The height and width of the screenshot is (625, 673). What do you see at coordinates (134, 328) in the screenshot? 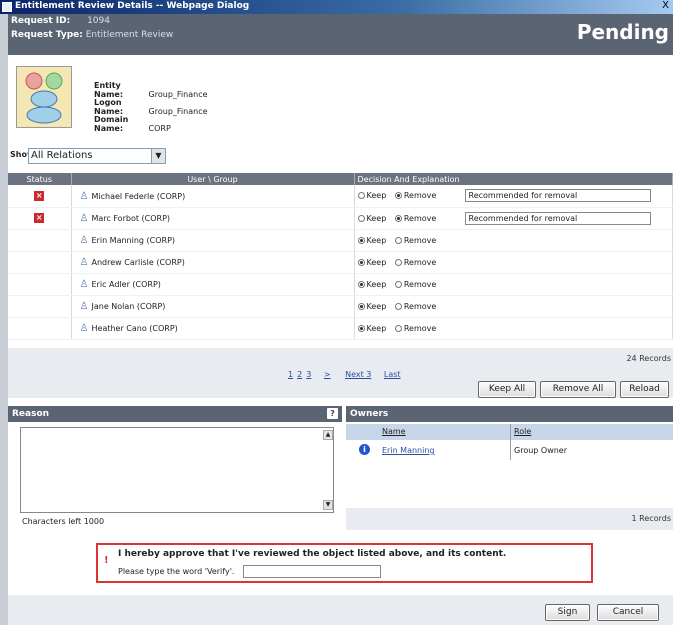
I see `user-name: Heather Cano (CORP)` at bounding box center [134, 328].